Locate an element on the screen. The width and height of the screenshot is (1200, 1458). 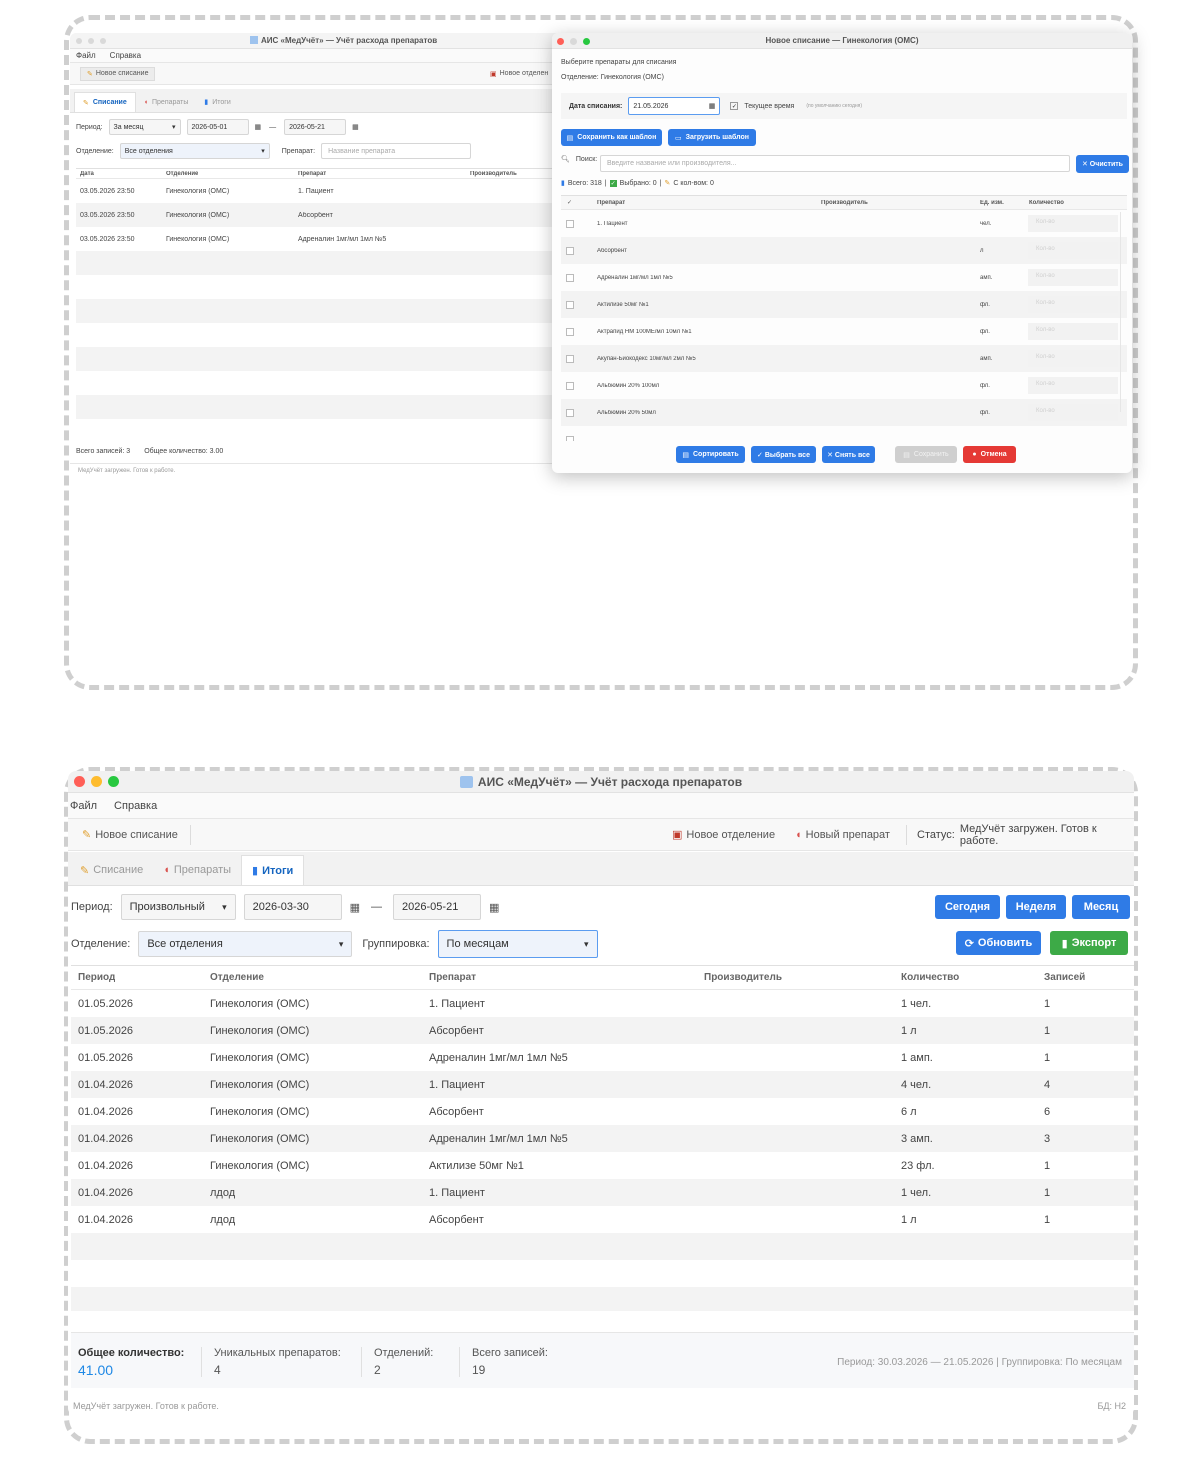
export-button: ▮ Экспорт is located at coordinates (1089, 943).